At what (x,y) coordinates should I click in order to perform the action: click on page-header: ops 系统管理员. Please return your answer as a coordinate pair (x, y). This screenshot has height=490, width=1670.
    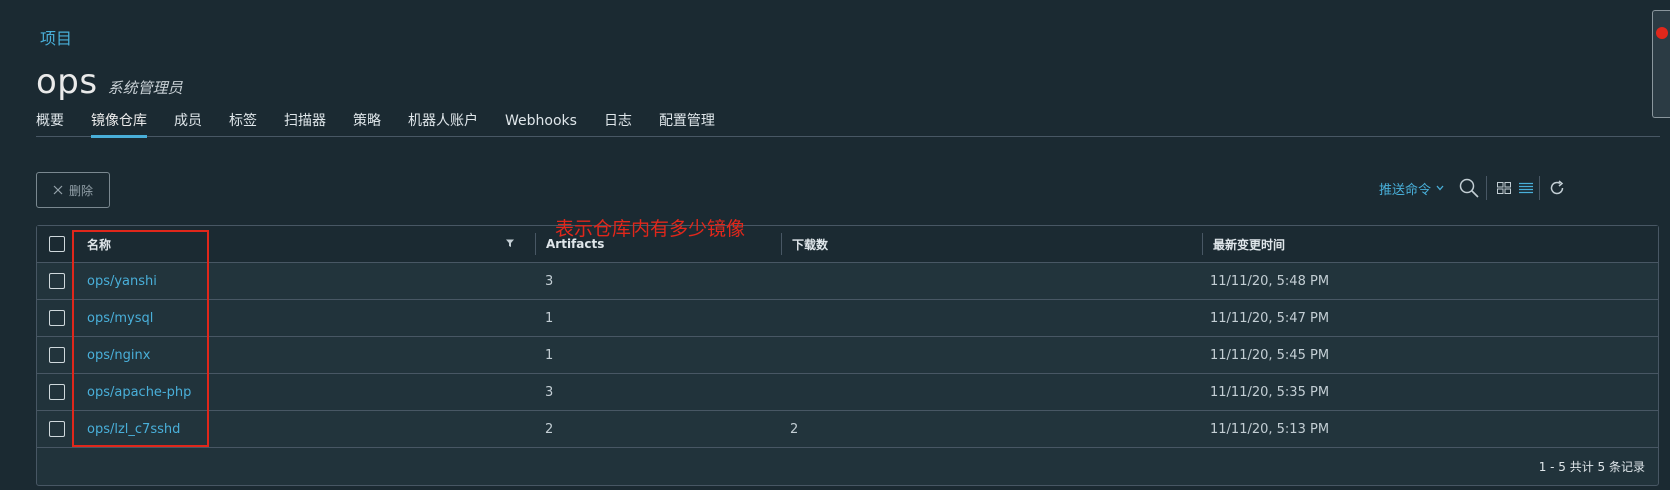
    Looking at the image, I should click on (109, 82).